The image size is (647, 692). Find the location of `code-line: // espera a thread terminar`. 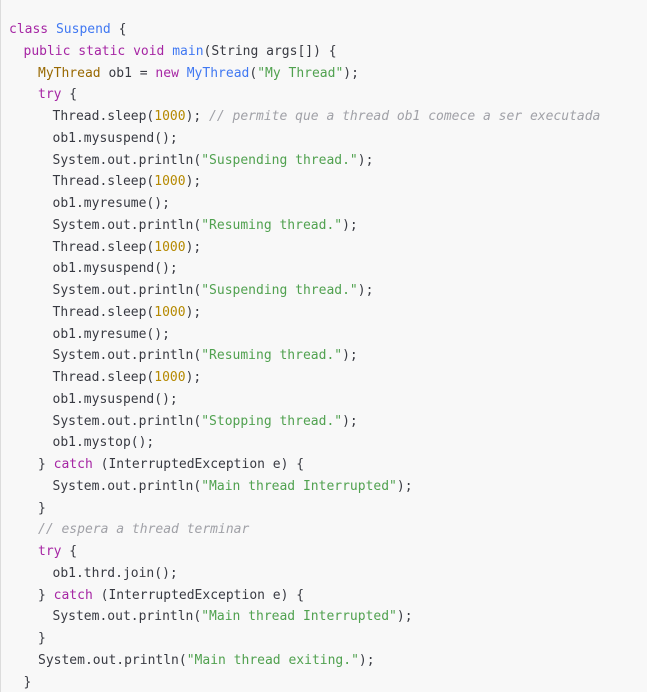

code-line: // espera a thread terminar is located at coordinates (324, 530).